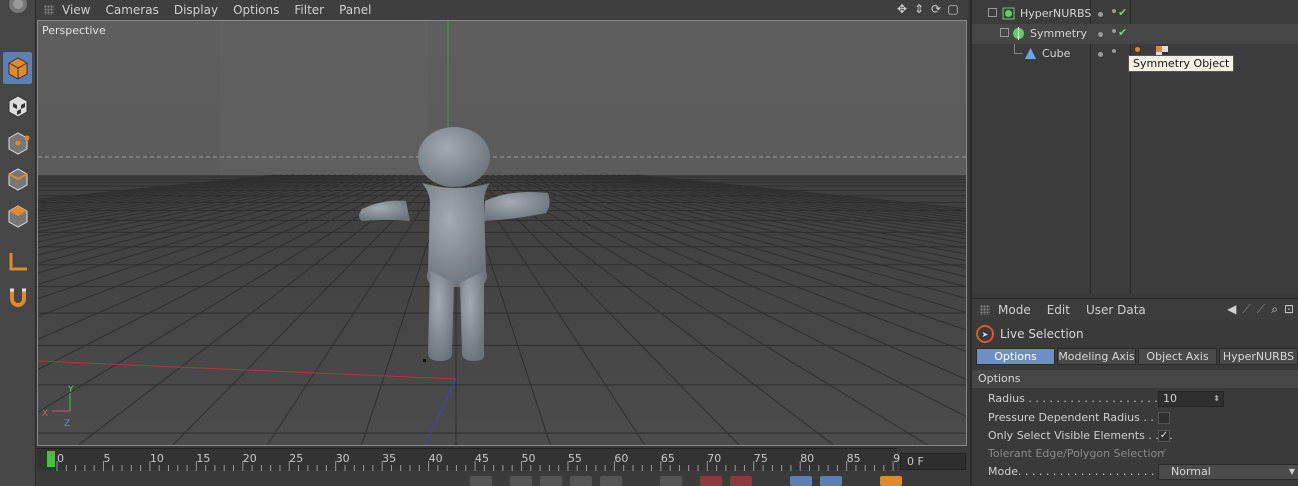 This screenshot has width=1298, height=486. I want to click on timeline-label: 60, so click(621, 458).